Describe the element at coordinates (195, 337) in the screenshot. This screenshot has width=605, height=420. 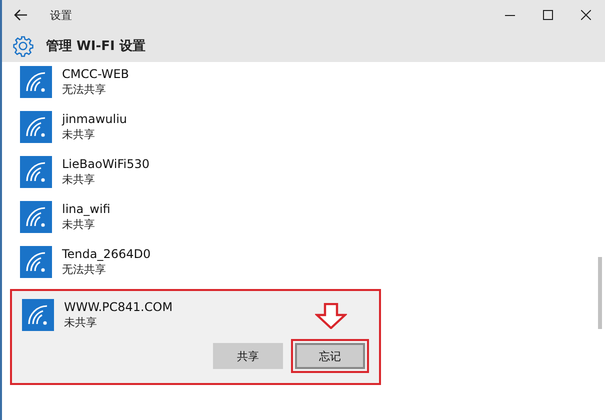
I see `selected-network-panel: WWW.PC841.COM 未共享 共享 忘记` at that location.